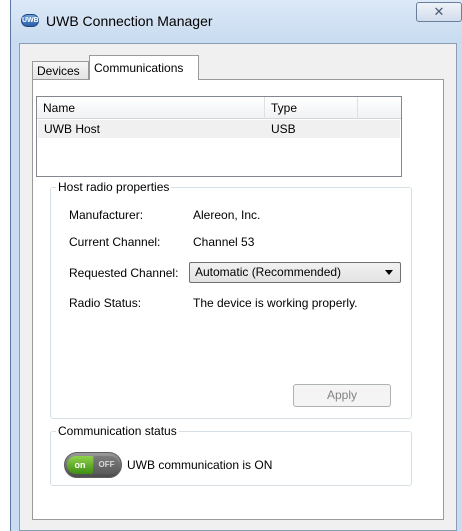 The image size is (462, 531). I want to click on tab-devices-label: Devices, so click(58, 71).